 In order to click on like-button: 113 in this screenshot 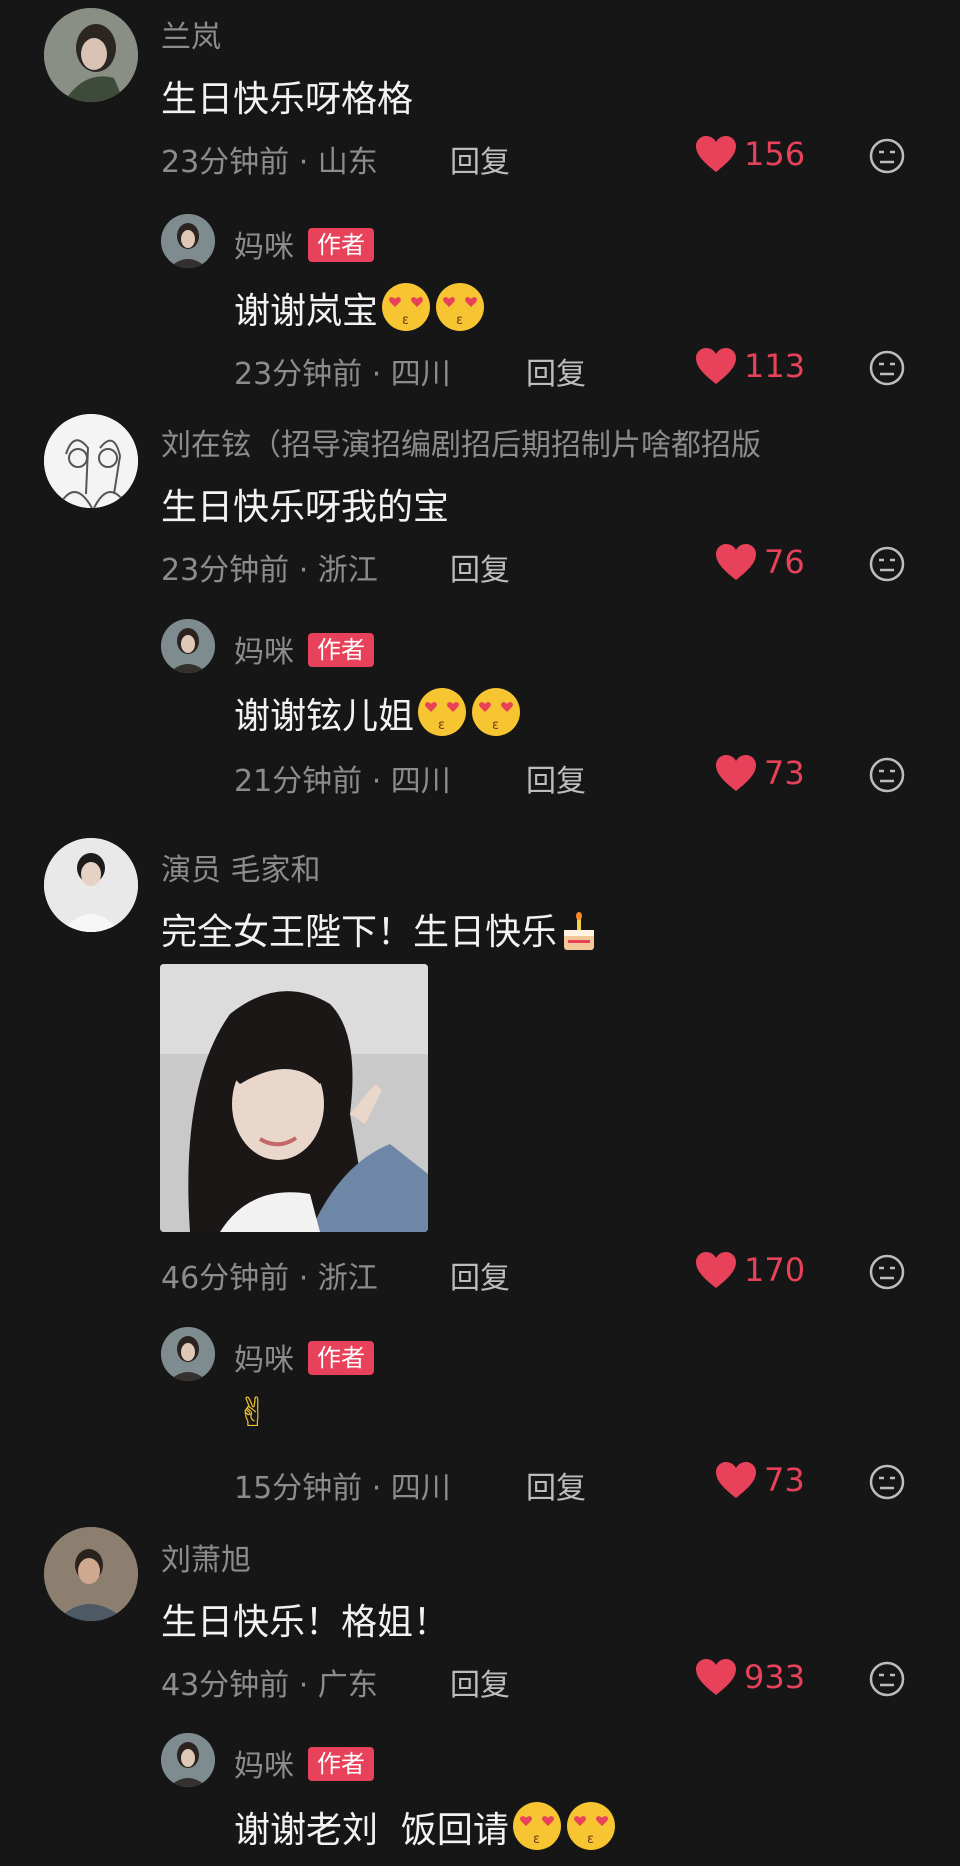, I will do `click(749, 366)`.